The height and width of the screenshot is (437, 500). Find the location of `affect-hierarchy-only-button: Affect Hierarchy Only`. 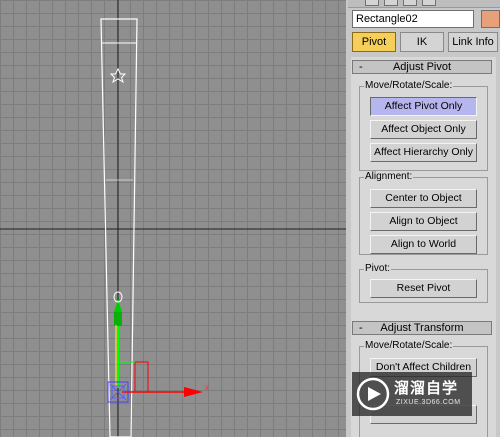

affect-hierarchy-only-button: Affect Hierarchy Only is located at coordinates (423, 152).